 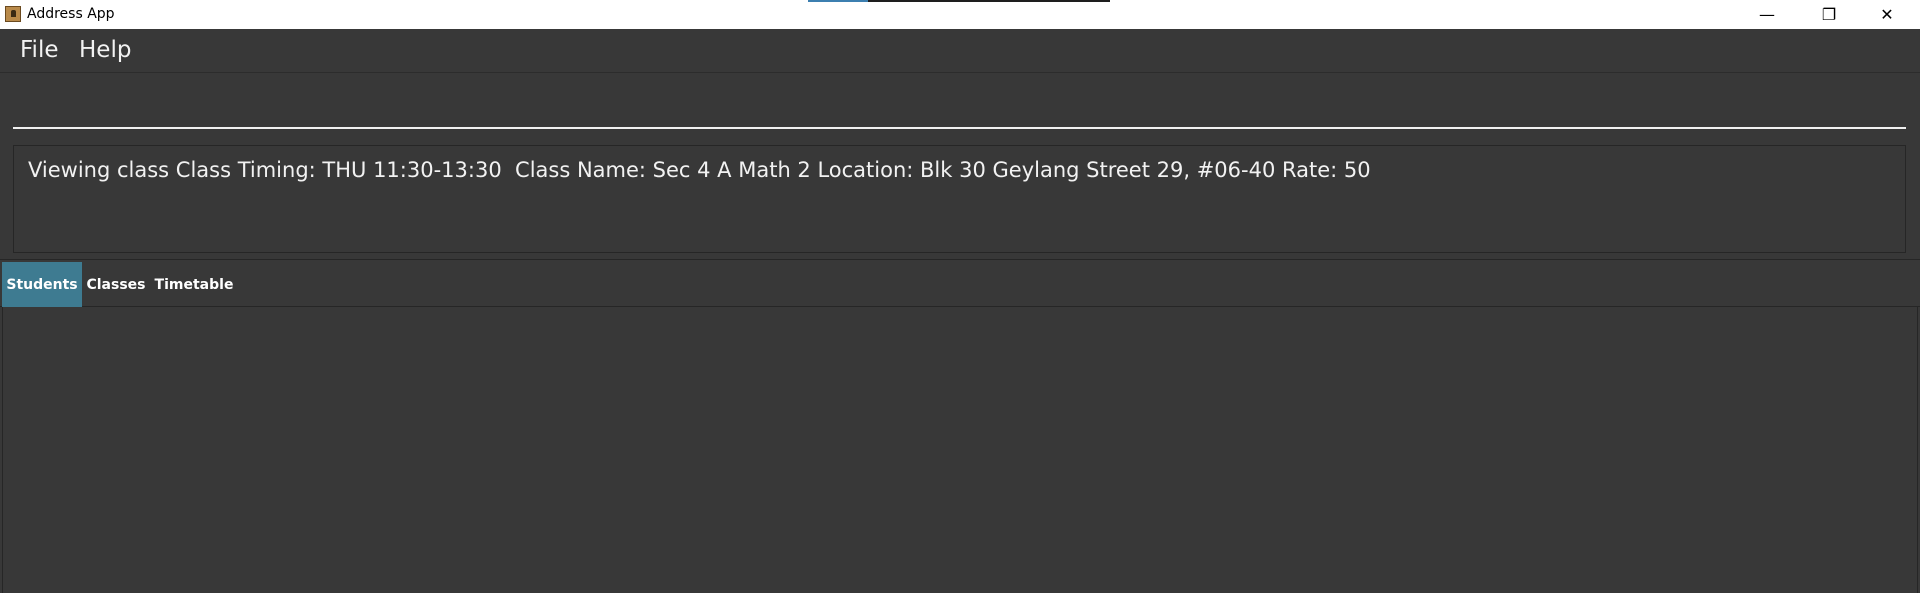 What do you see at coordinates (1829, 14) in the screenshot?
I see `maximize-button: ❐` at bounding box center [1829, 14].